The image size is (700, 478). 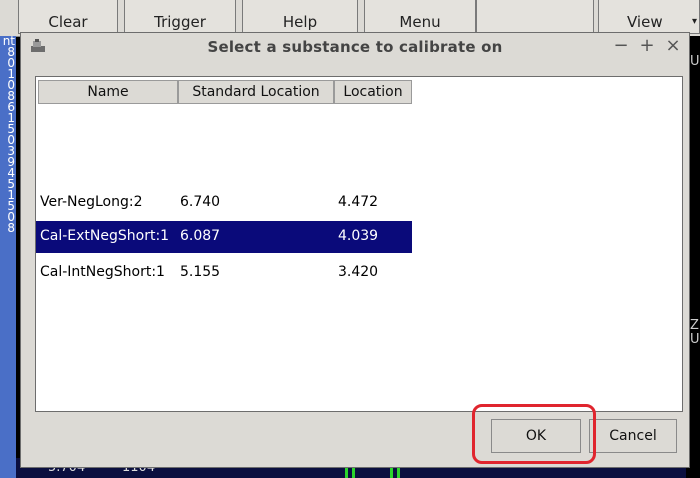 I want to click on substance-name: Cal-IntNegShort:1, so click(x=102, y=272).